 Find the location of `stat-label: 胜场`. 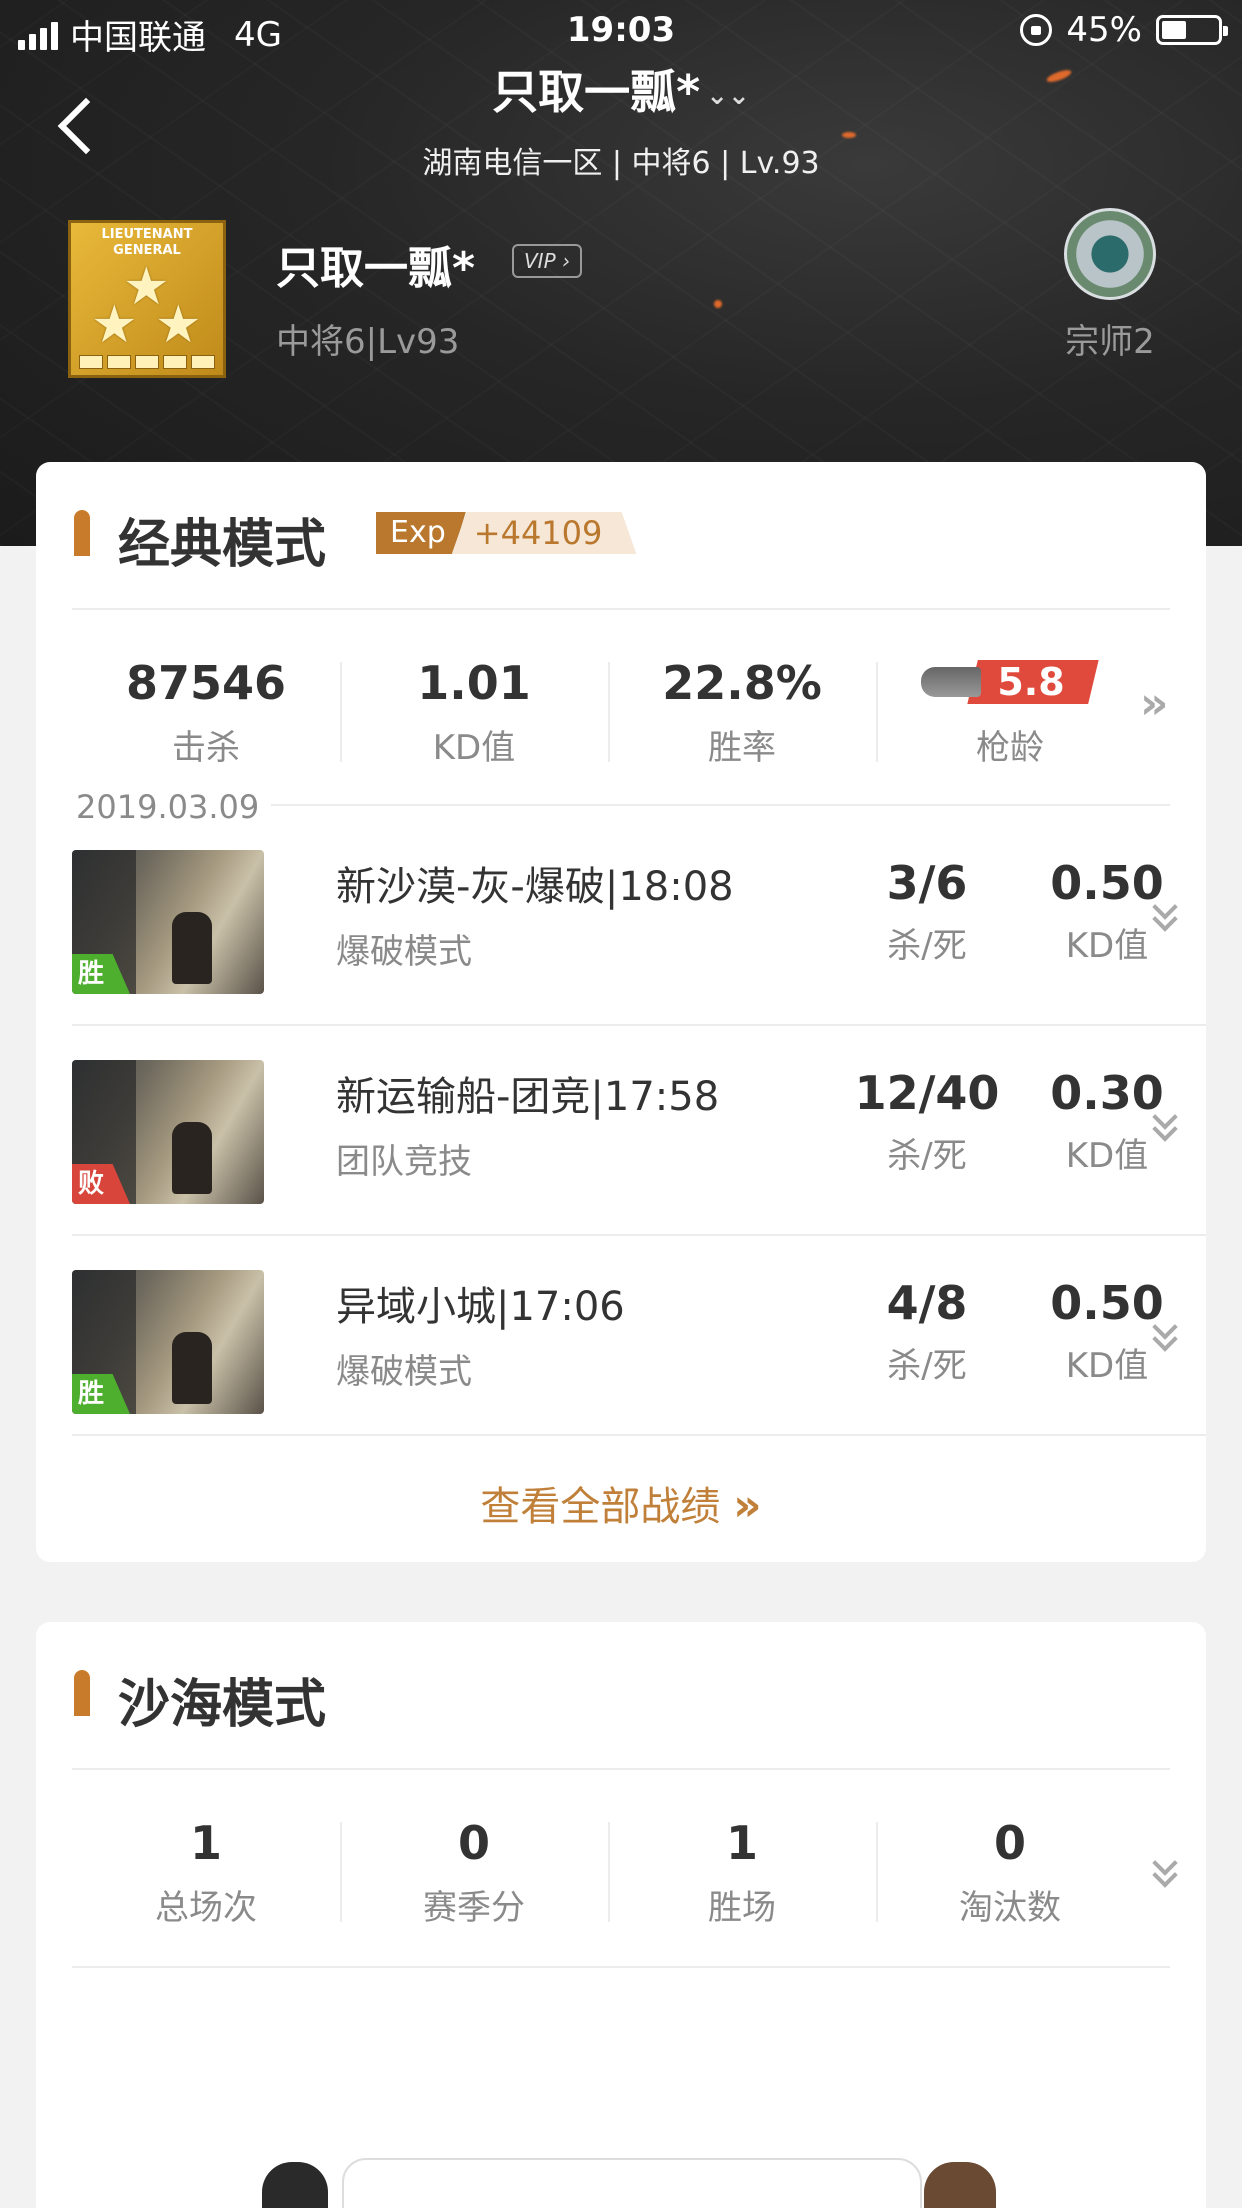

stat-label: 胜场 is located at coordinates (742, 1908).